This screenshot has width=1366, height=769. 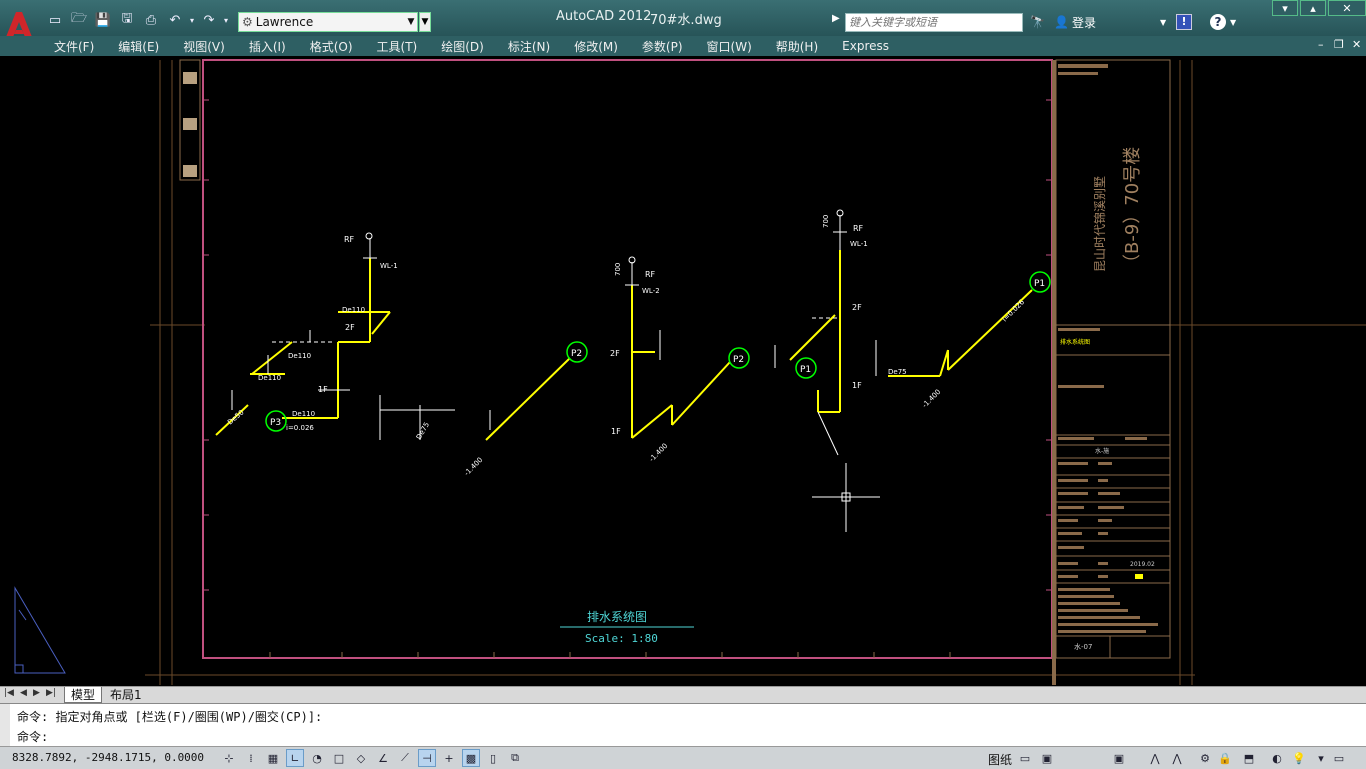 What do you see at coordinates (423, 431) in the screenshot?
I see `label-de75-a: De75` at bounding box center [423, 431].